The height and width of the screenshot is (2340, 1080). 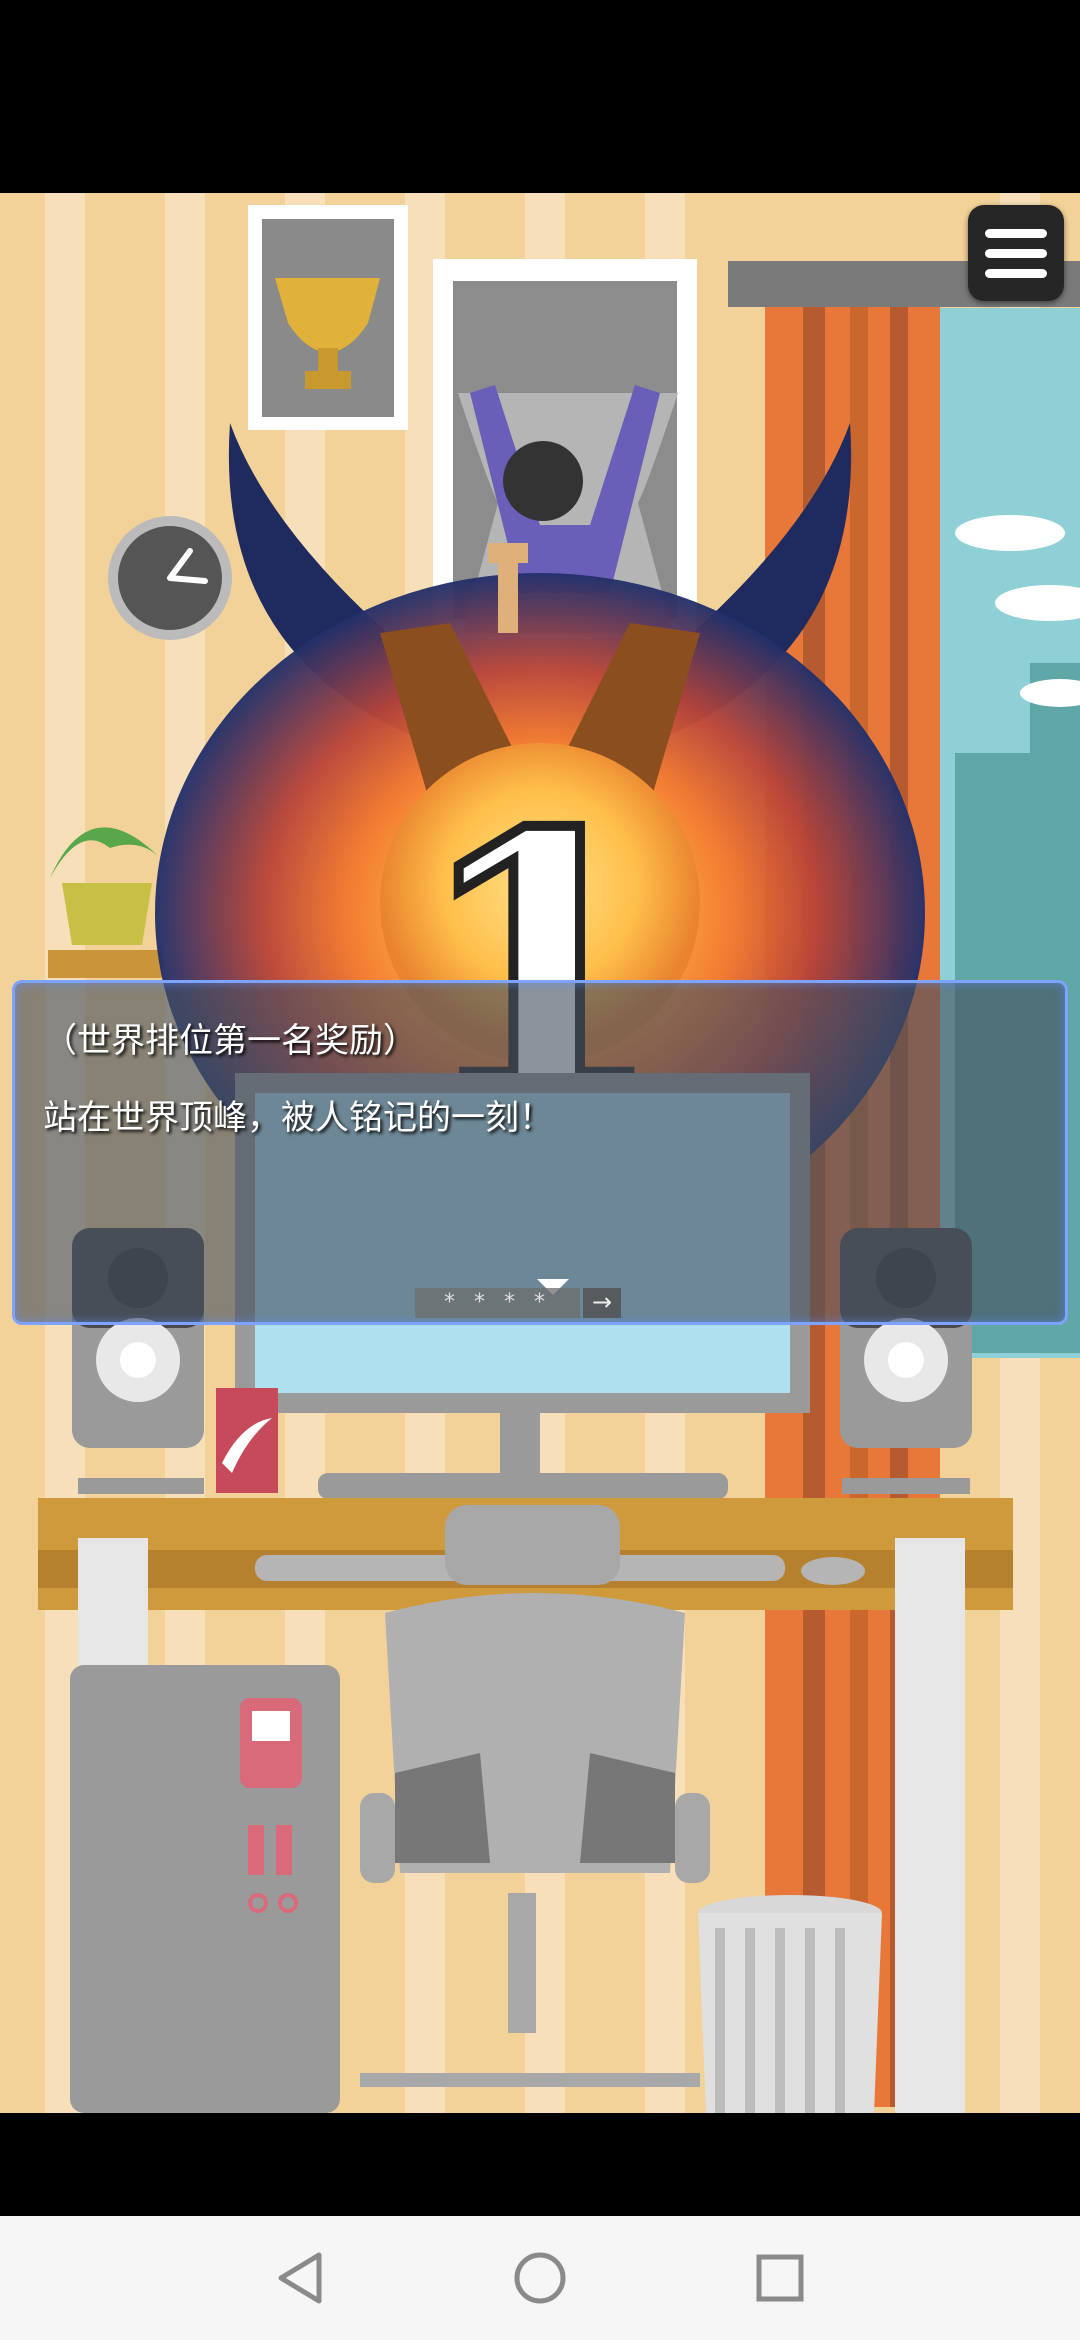 I want to click on system-navigation-bar, so click(x=540, y=2278).